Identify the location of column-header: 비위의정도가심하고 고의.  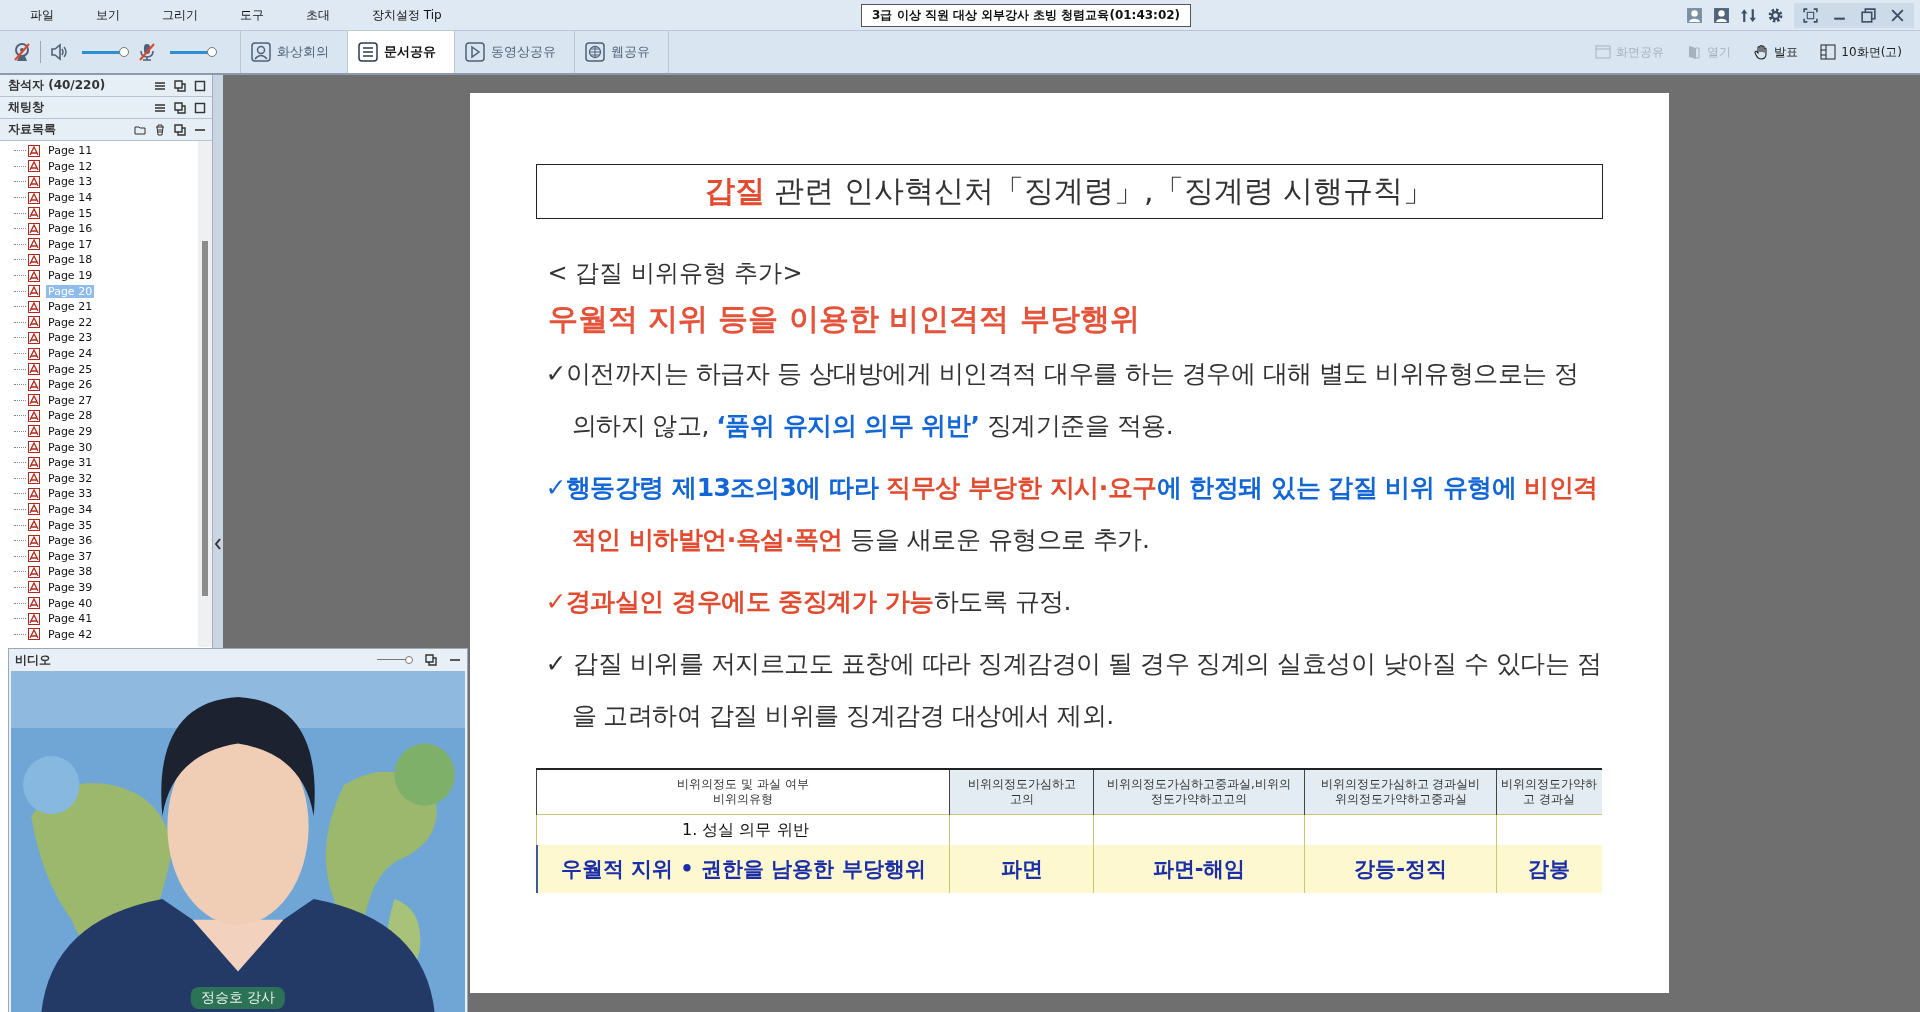
(1021, 792).